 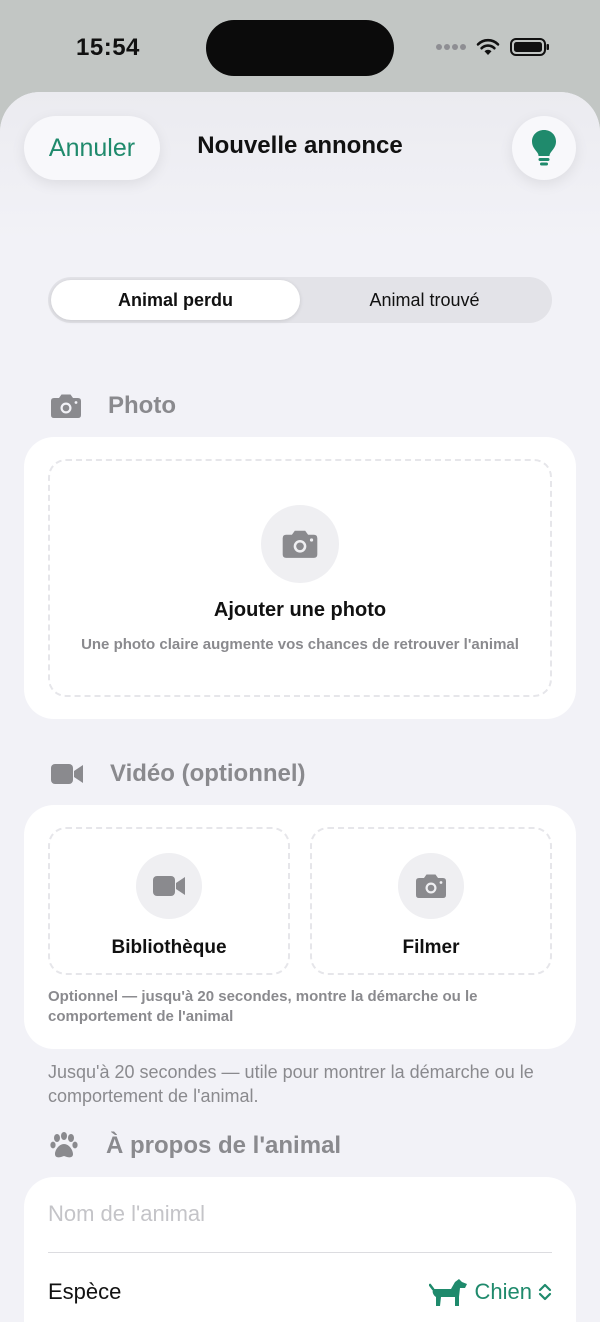 I want to click on about-section-header: À propos de l'animal, so click(x=195, y=1146).